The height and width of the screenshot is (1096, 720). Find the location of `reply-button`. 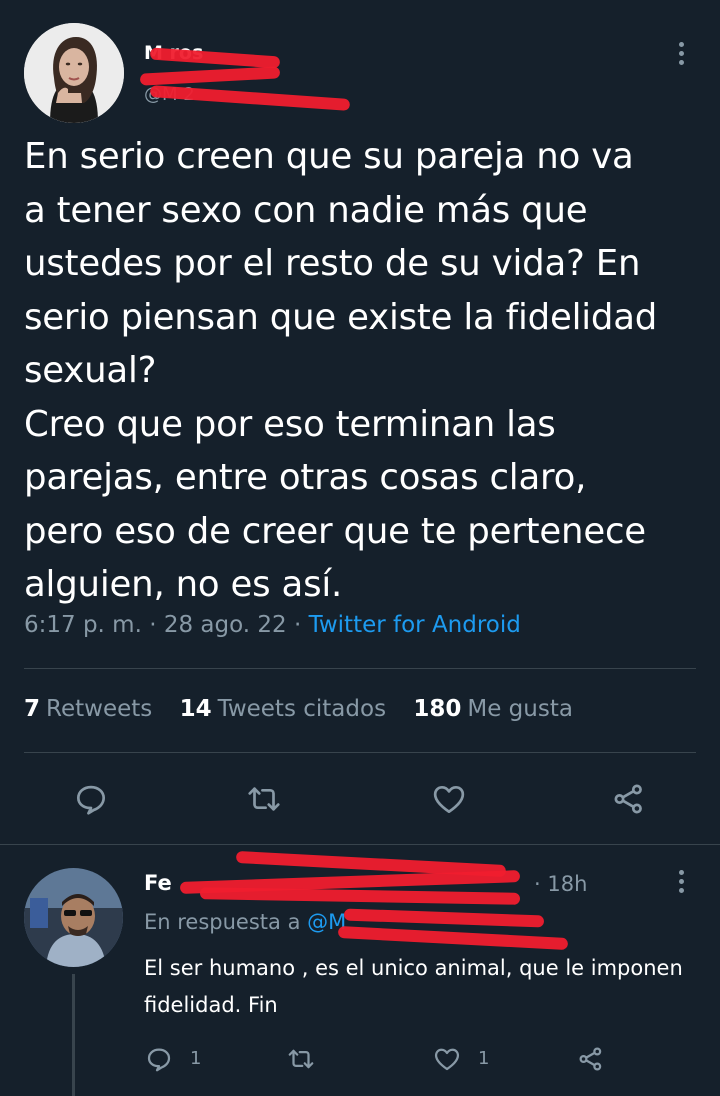

reply-button is located at coordinates (91, 799).